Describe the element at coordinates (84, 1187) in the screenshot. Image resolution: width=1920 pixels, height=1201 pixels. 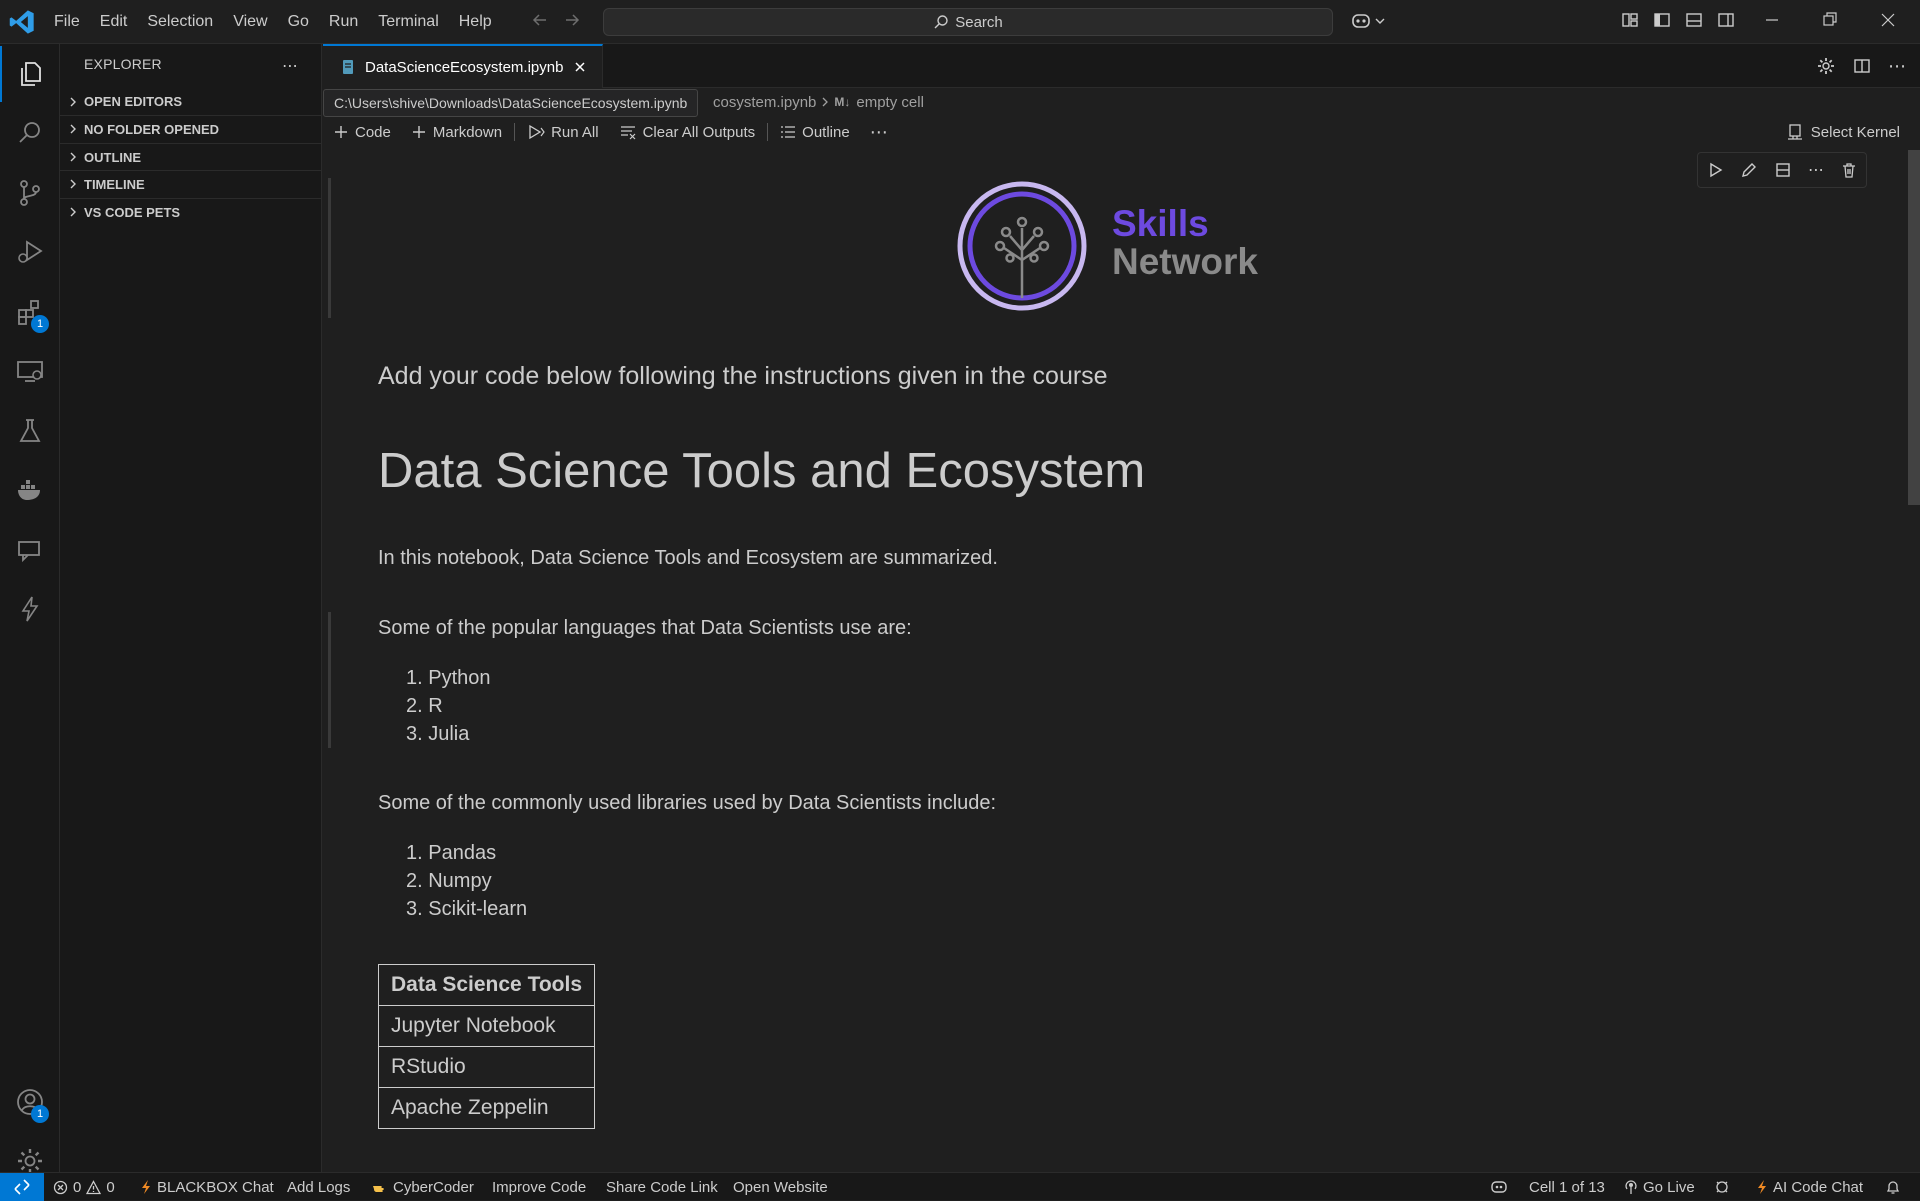
I see `problems-indicator: 0 0` at that location.